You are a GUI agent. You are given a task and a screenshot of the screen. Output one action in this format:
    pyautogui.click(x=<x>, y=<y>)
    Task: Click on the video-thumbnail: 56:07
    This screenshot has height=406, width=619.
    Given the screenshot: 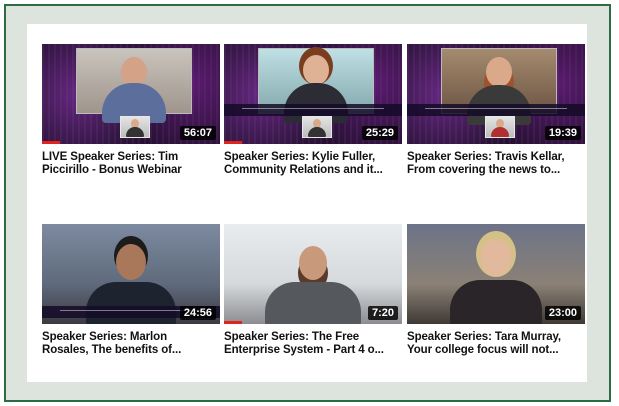 What is the action you would take?
    pyautogui.click(x=131, y=94)
    